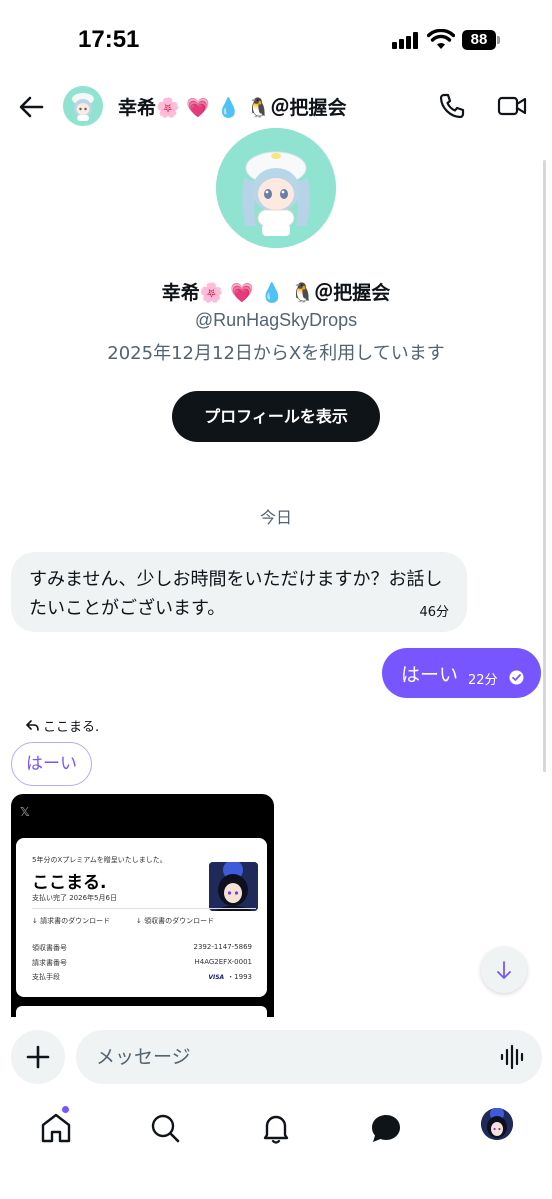  What do you see at coordinates (69, 883) in the screenshot?
I see `receipt-title: ここまる.` at bounding box center [69, 883].